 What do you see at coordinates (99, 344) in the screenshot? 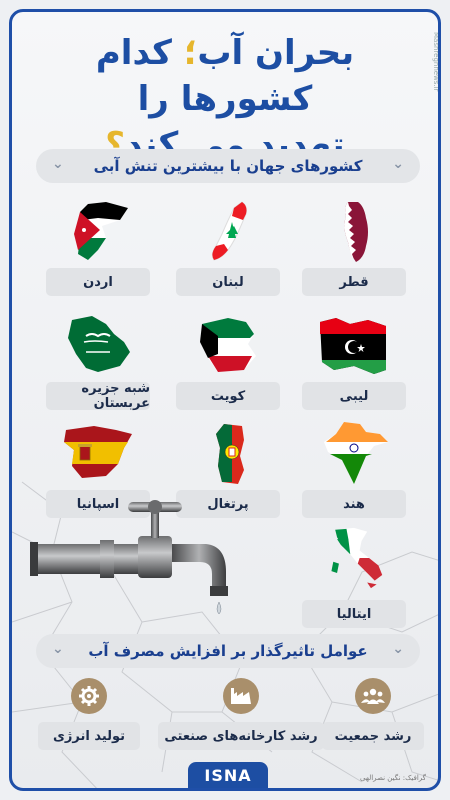
I see `saudi-flag-map-icon` at bounding box center [99, 344].